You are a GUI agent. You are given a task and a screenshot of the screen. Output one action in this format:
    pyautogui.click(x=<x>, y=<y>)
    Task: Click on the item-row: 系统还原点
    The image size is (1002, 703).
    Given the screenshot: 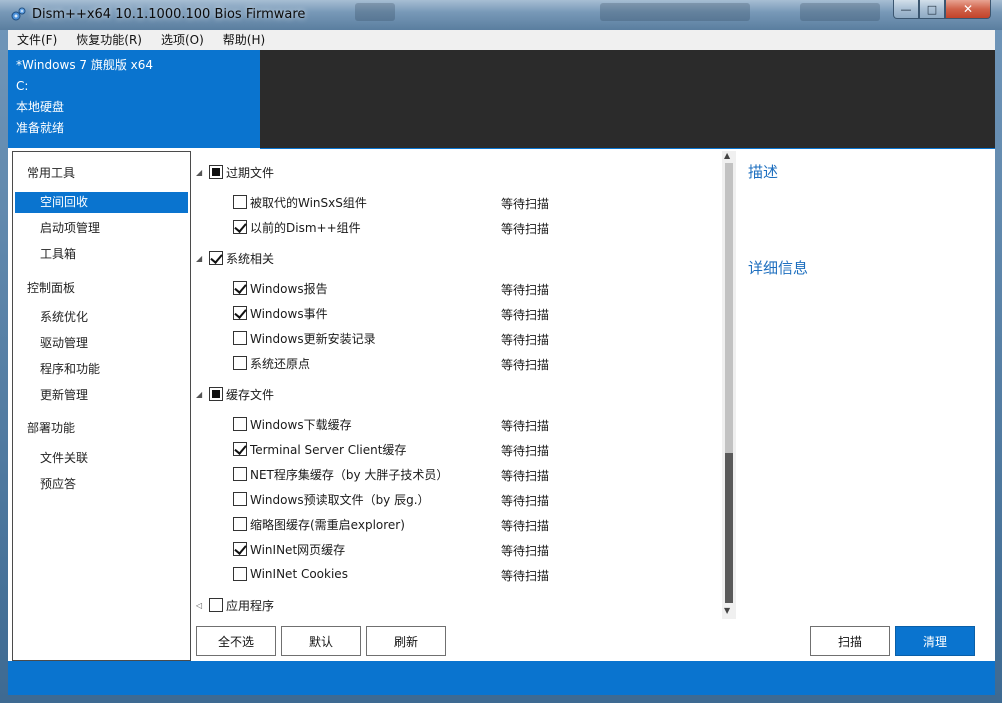 What is the action you would take?
    pyautogui.click(x=271, y=363)
    